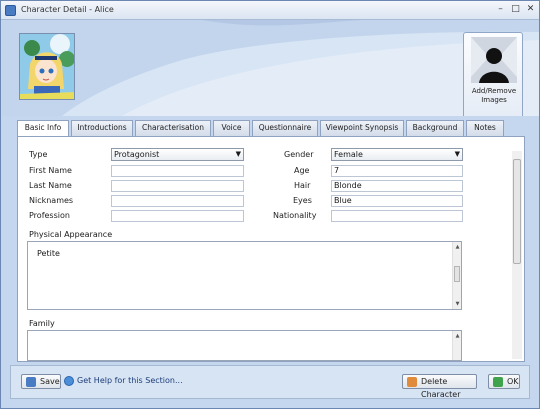  What do you see at coordinates (498, 382) in the screenshot?
I see `check-icon` at bounding box center [498, 382].